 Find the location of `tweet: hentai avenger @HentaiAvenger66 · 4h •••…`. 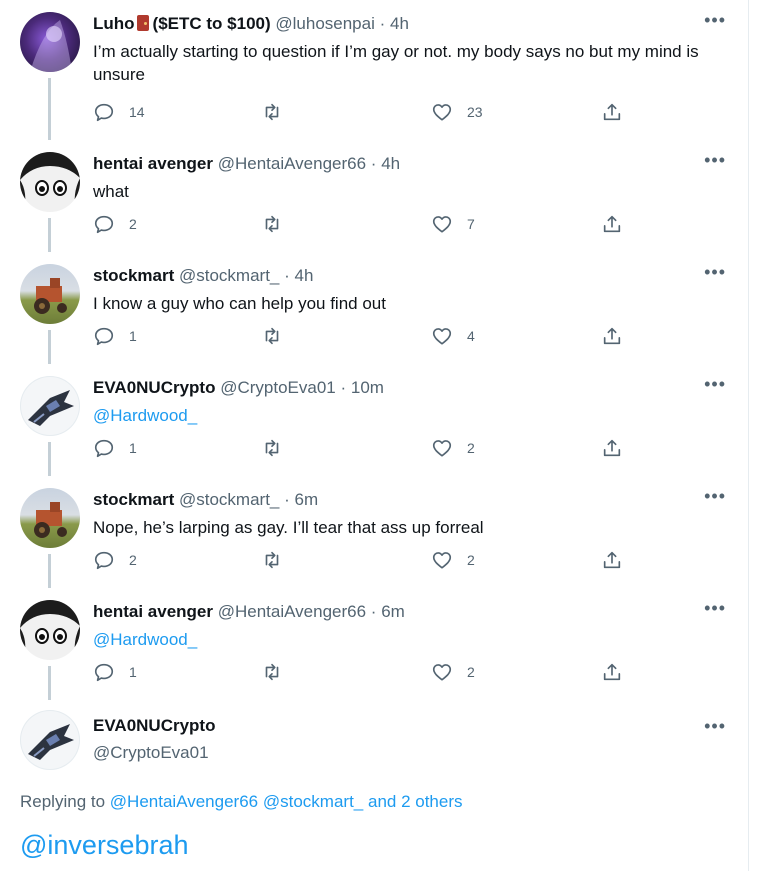

tweet: hentai avenger @HentaiAvenger66 · 4h •••… is located at coordinates (374, 196).